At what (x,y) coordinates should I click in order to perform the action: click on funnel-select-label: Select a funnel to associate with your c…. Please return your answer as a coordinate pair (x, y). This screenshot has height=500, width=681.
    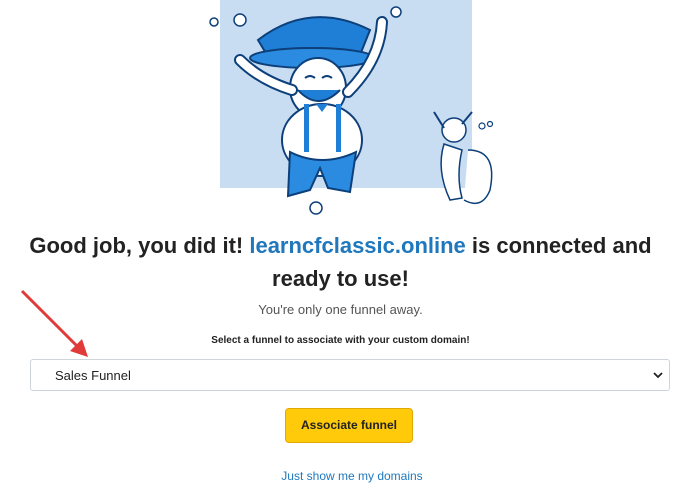
    Looking at the image, I should click on (340, 340).